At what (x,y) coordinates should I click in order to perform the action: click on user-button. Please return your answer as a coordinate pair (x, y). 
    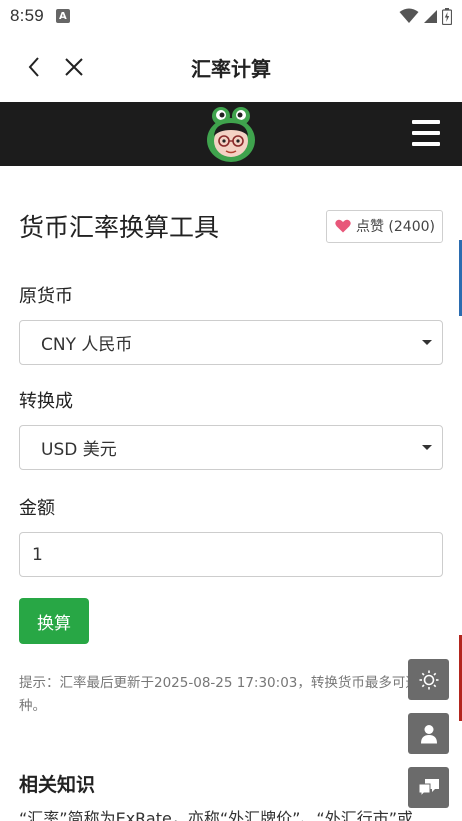
    Looking at the image, I should click on (428, 733).